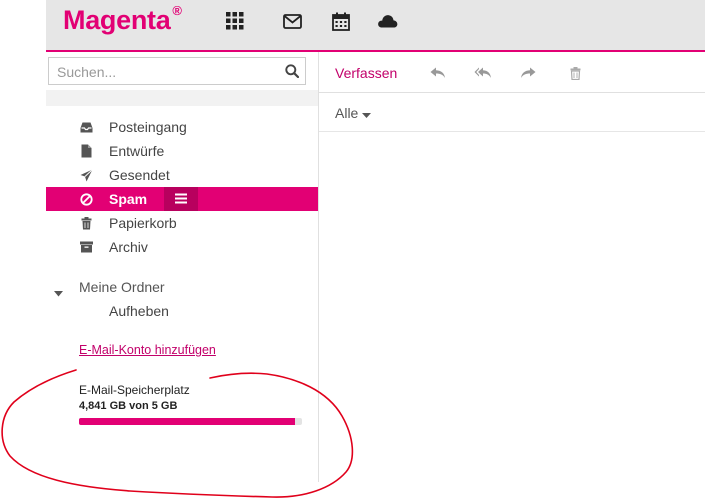  Describe the element at coordinates (86, 223) in the screenshot. I see `trash-icon` at that location.